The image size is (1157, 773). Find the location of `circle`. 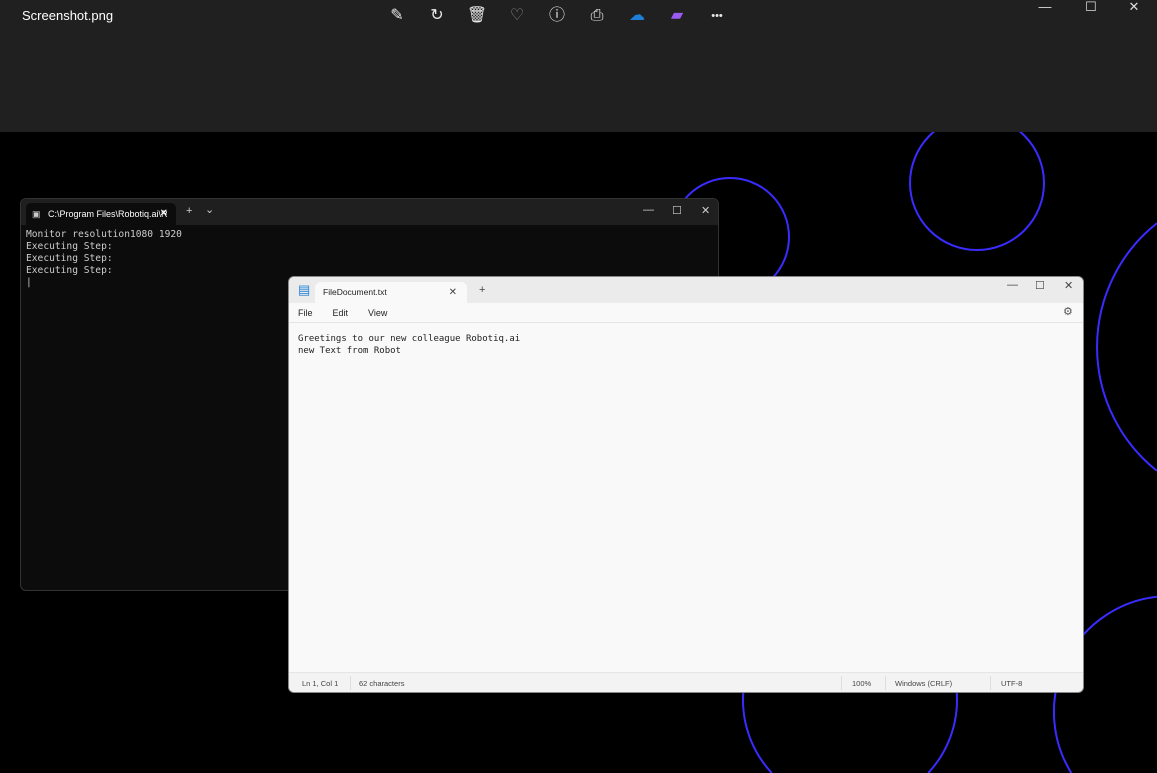

circle is located at coordinates (977, 191).